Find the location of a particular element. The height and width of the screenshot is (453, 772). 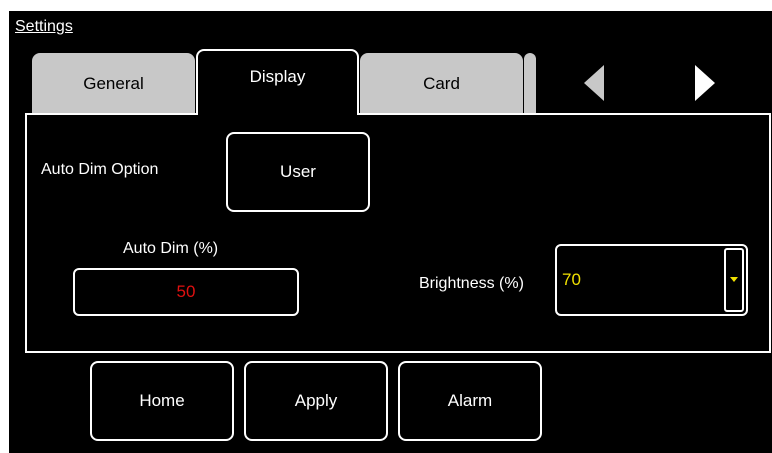

auto-dim-option-value: User is located at coordinates (298, 171).